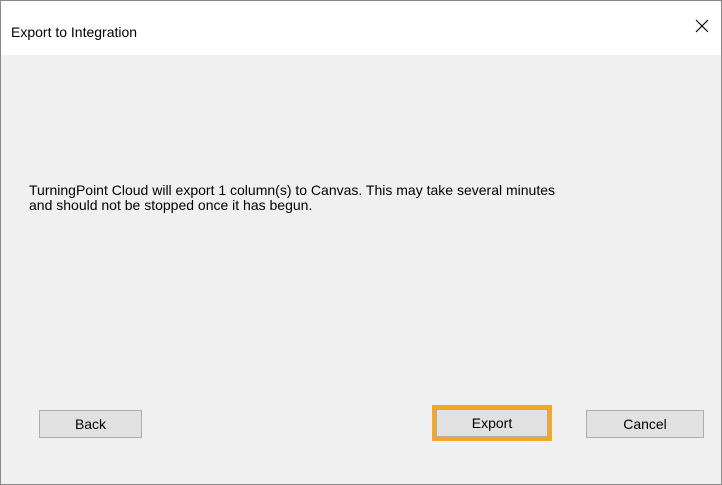  Describe the element at coordinates (645, 424) in the screenshot. I see `cancel-button: Cancel` at that location.